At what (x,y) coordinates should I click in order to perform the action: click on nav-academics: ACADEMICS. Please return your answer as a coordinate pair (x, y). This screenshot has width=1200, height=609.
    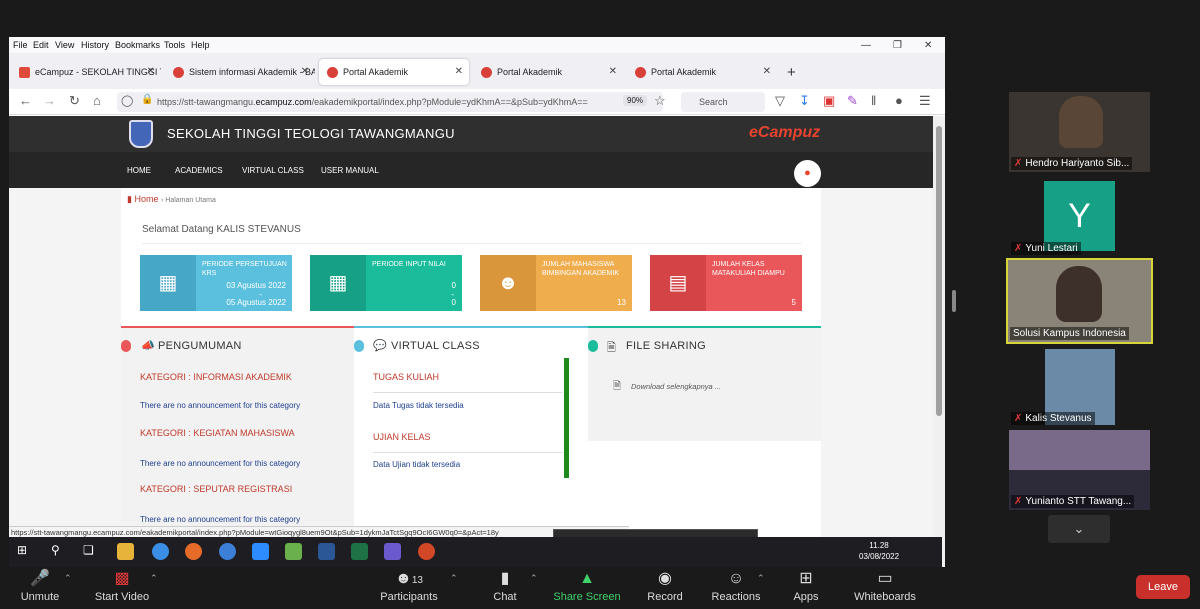
    Looking at the image, I should click on (199, 170).